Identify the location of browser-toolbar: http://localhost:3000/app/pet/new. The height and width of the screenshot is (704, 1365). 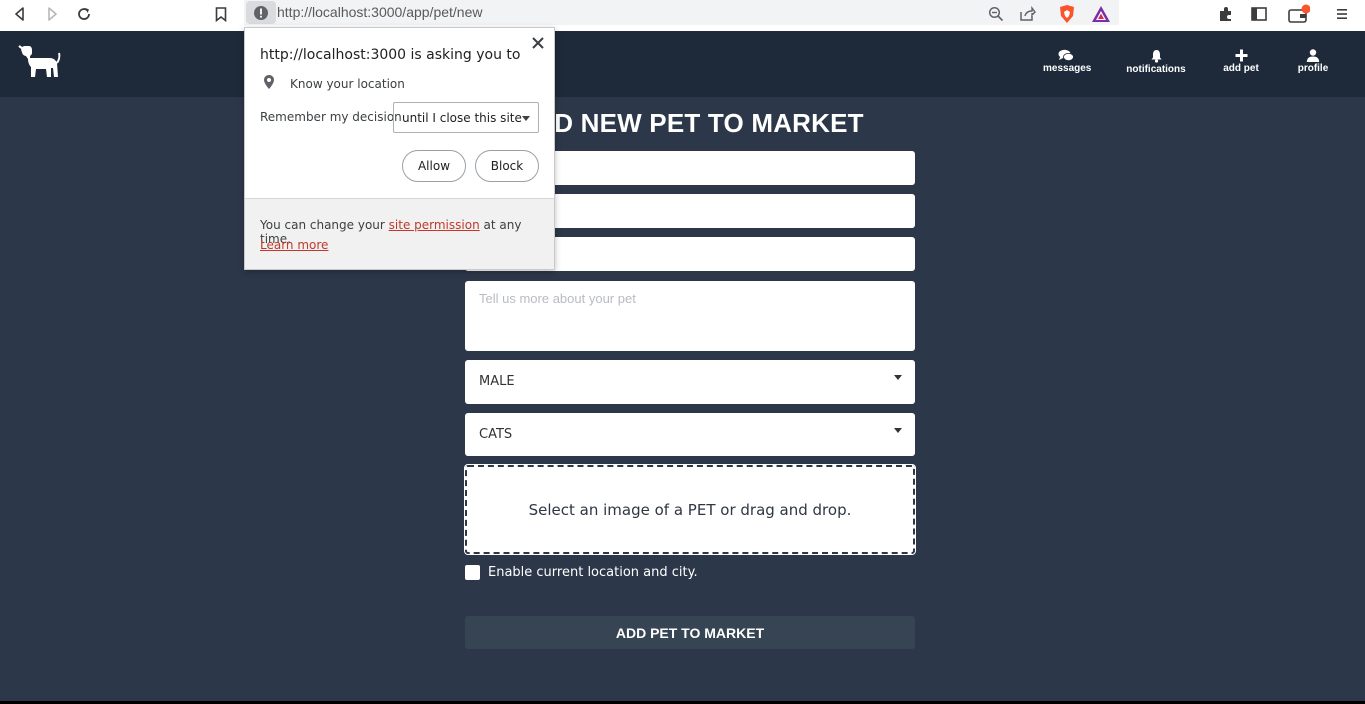
(682, 15).